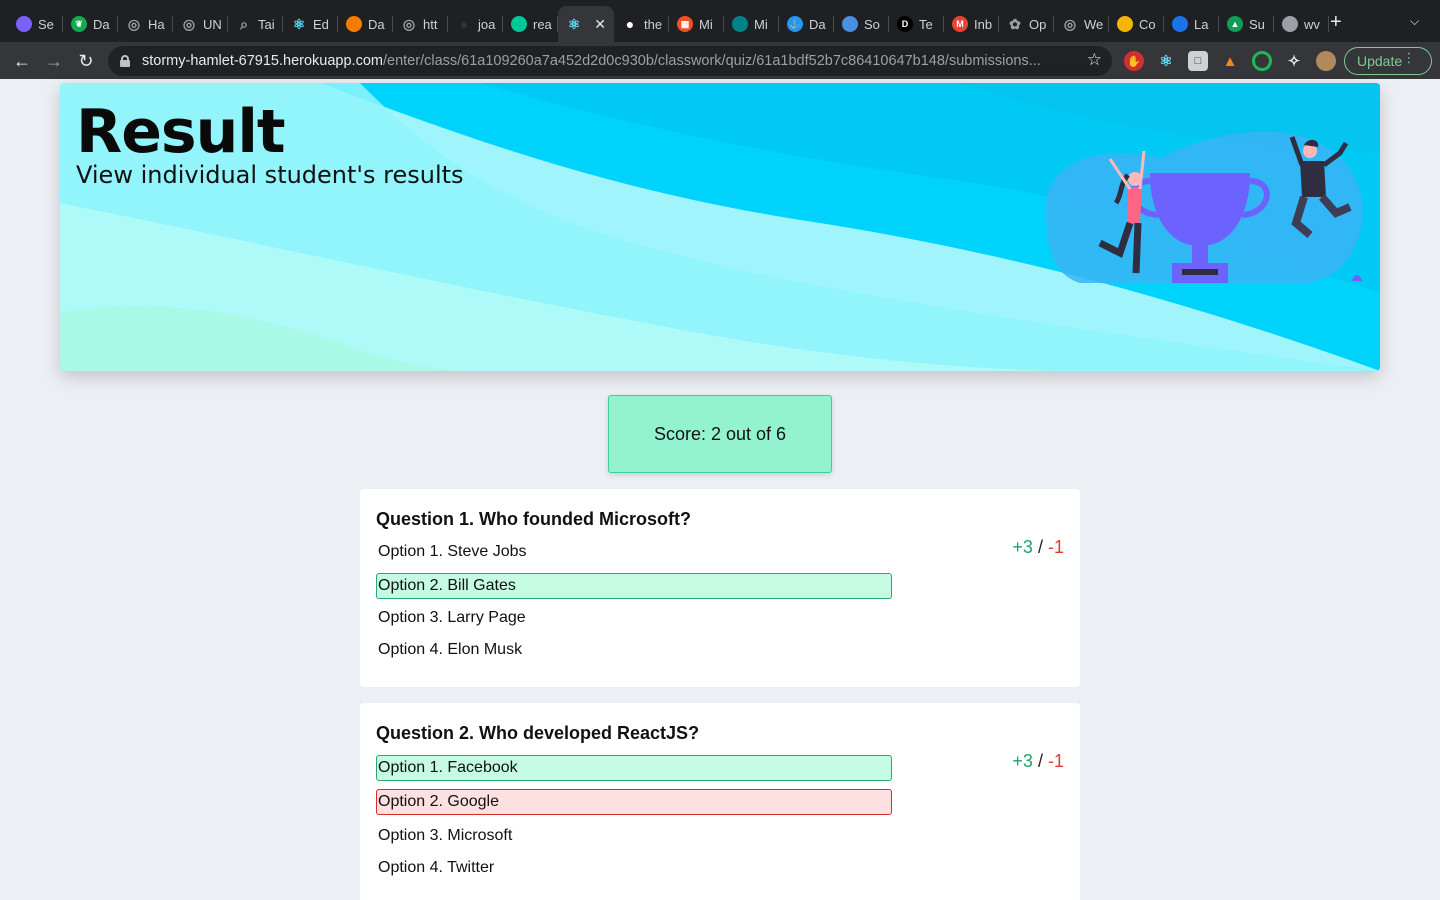 This screenshot has width=1440, height=900. Describe the element at coordinates (24, 24) in the screenshot. I see `circle-app-icon` at that location.